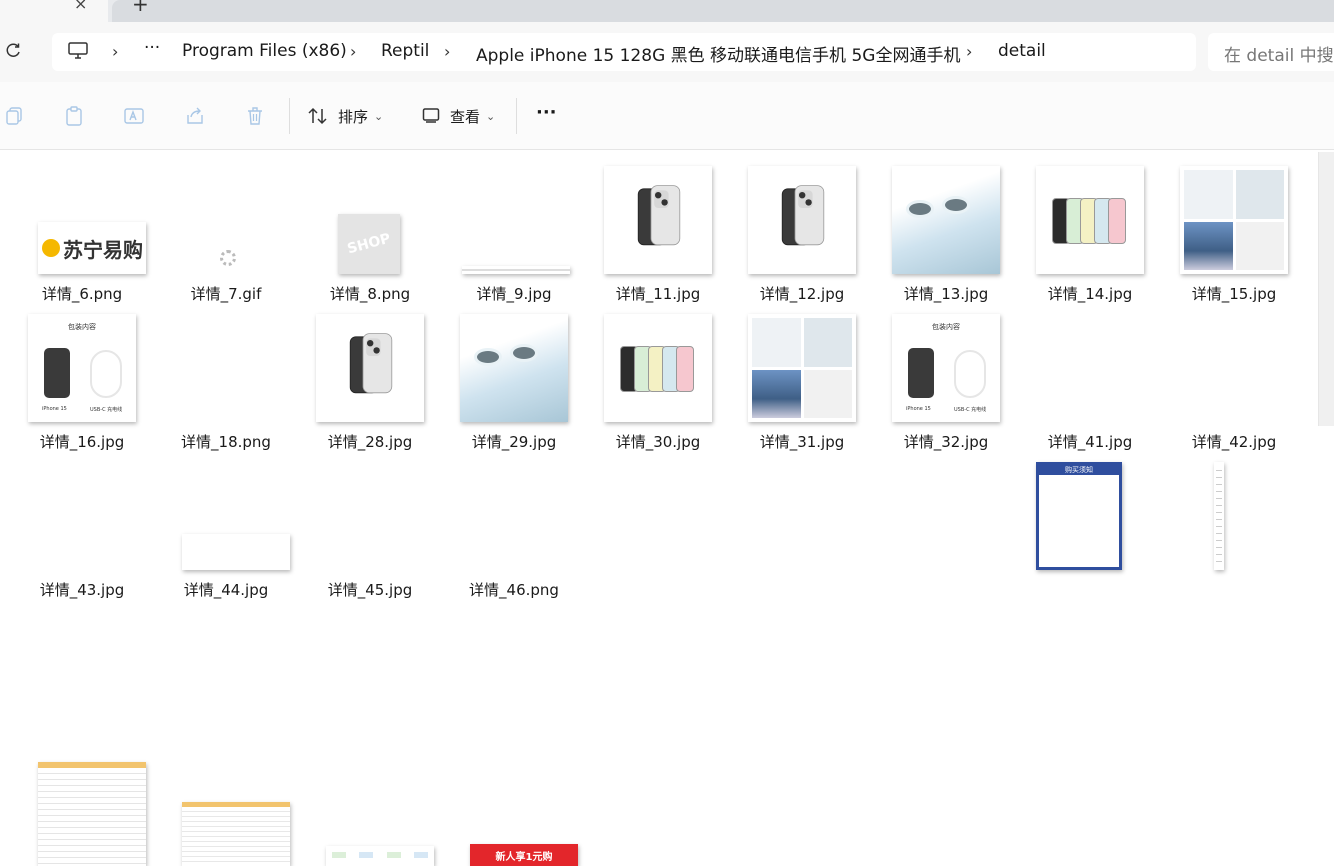 The width and height of the screenshot is (1334, 866). Describe the element at coordinates (1079, 470) in the screenshot. I see `notice-title: 购买须知` at that location.